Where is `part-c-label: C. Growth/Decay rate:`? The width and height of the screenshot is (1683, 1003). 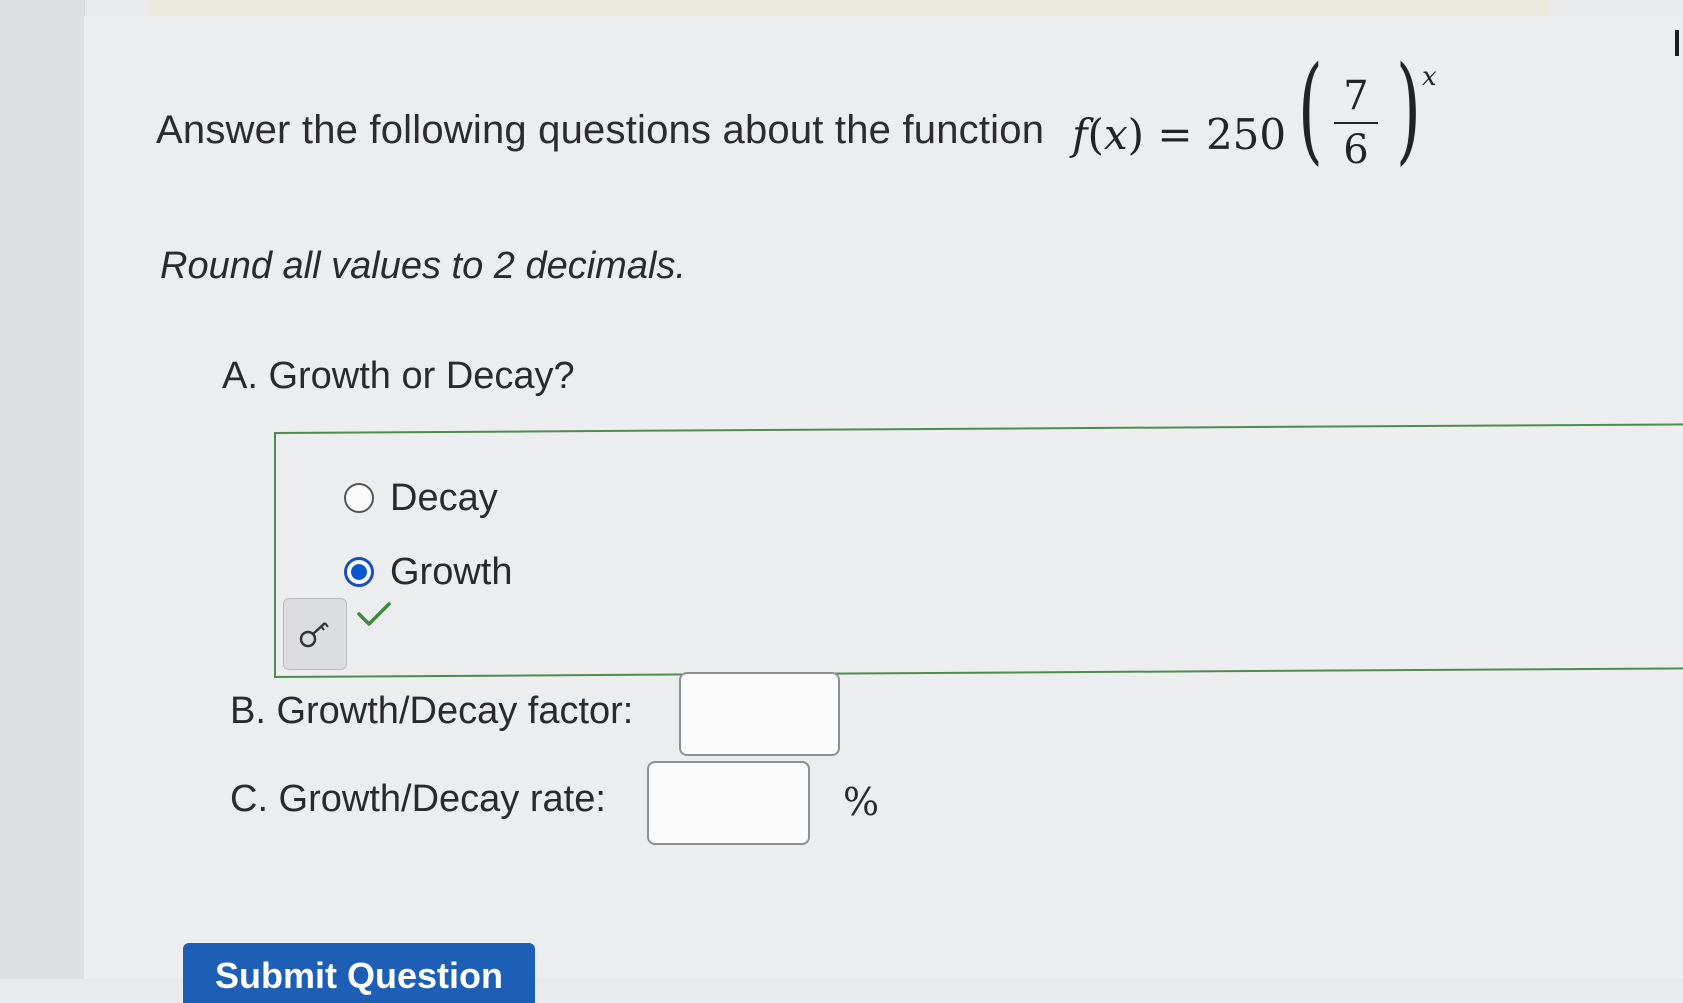
part-c-label: C. Growth/Decay rate: is located at coordinates (418, 799).